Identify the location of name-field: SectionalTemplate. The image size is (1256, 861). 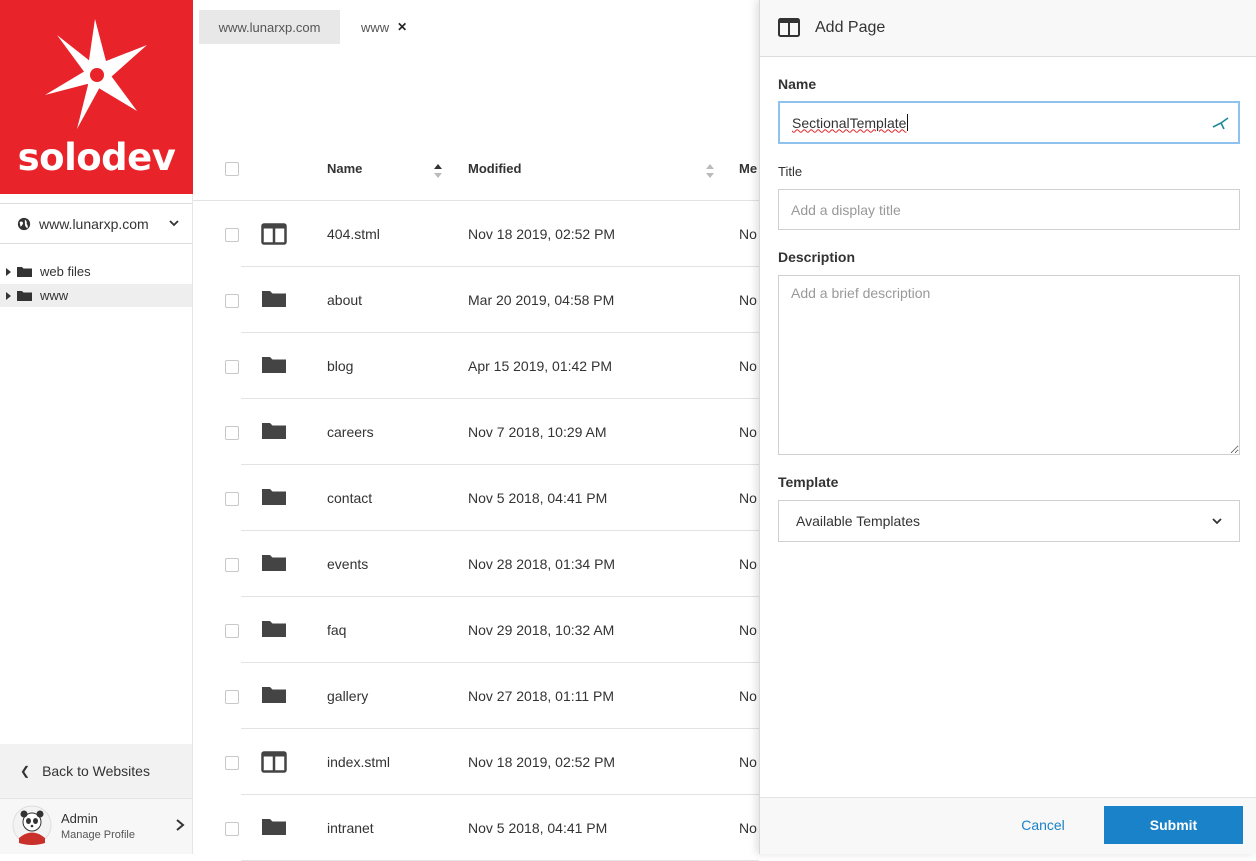
(1009, 122).